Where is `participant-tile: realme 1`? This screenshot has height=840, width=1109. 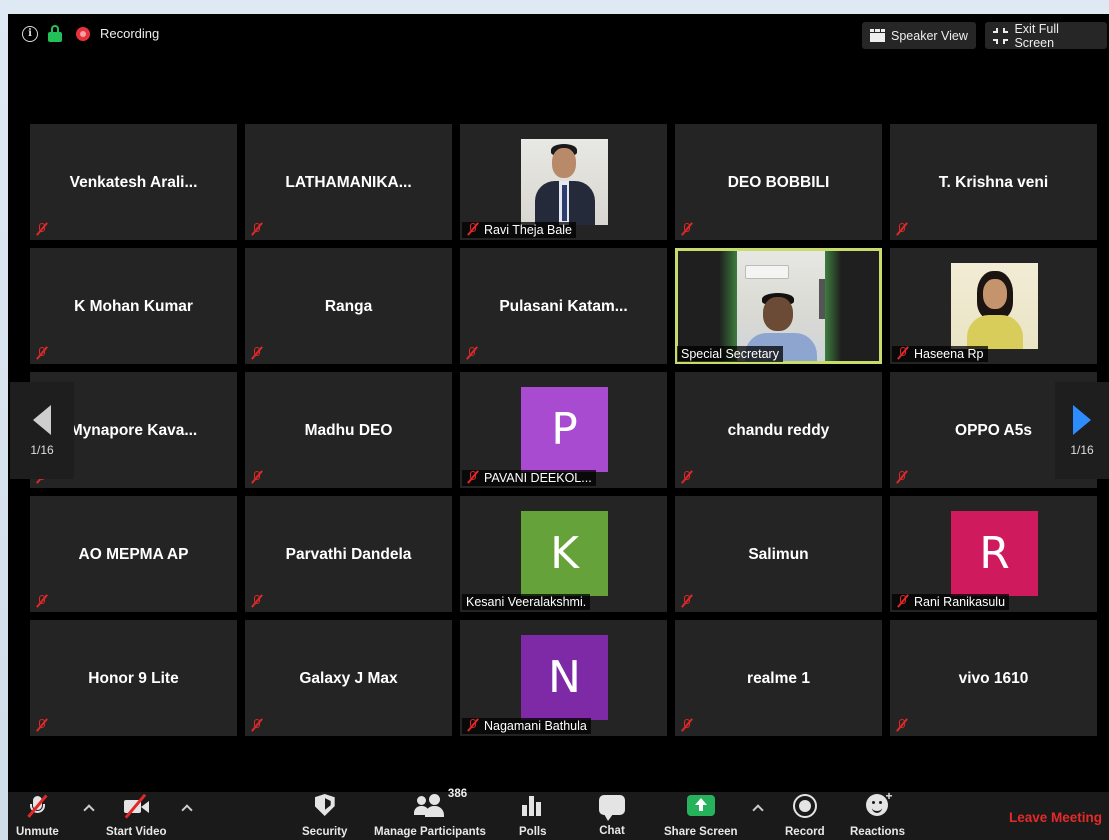 participant-tile: realme 1 is located at coordinates (778, 678).